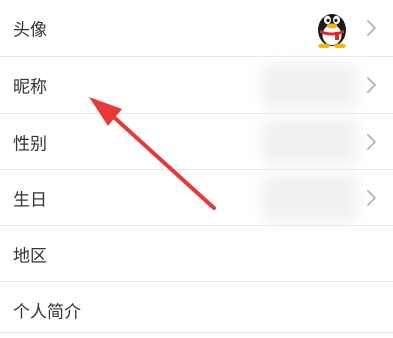  What do you see at coordinates (30, 144) in the screenshot?
I see `row-gender-label: 性别` at bounding box center [30, 144].